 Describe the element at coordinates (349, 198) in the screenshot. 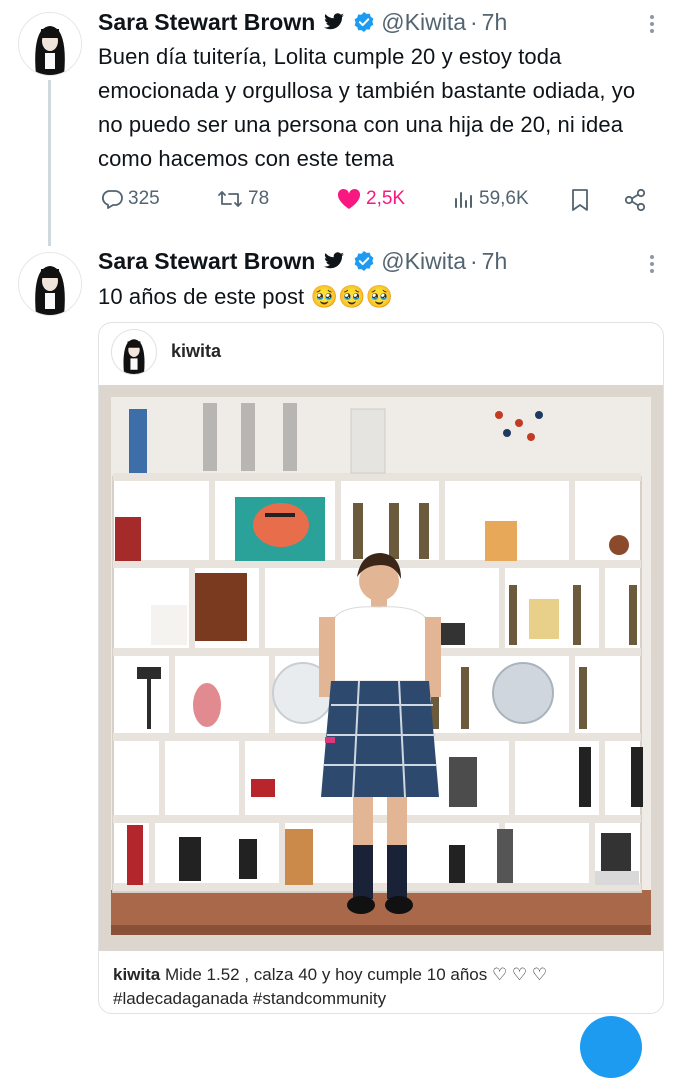

I see `heart-icon` at that location.